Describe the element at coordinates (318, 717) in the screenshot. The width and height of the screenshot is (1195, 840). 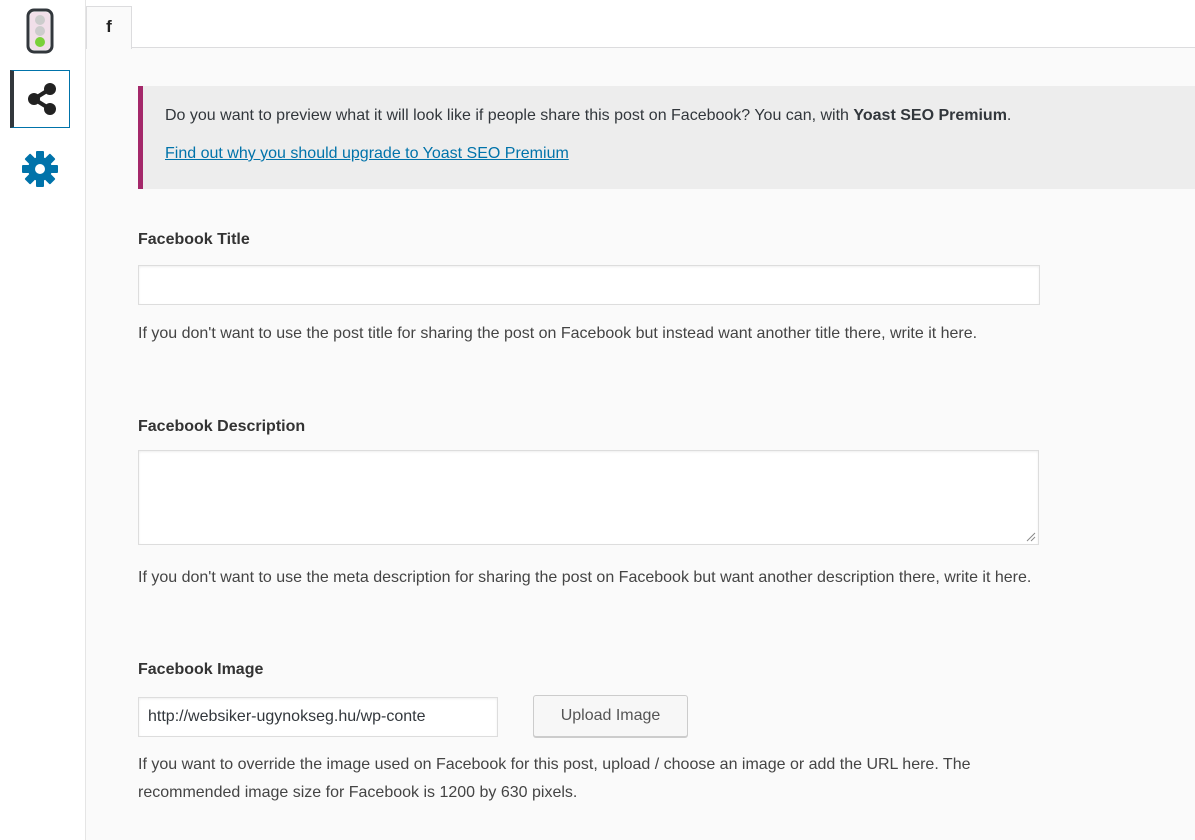
I see `facebook-image-url-input: http://websiker-ugynokseg.hu/wp-conte` at that location.